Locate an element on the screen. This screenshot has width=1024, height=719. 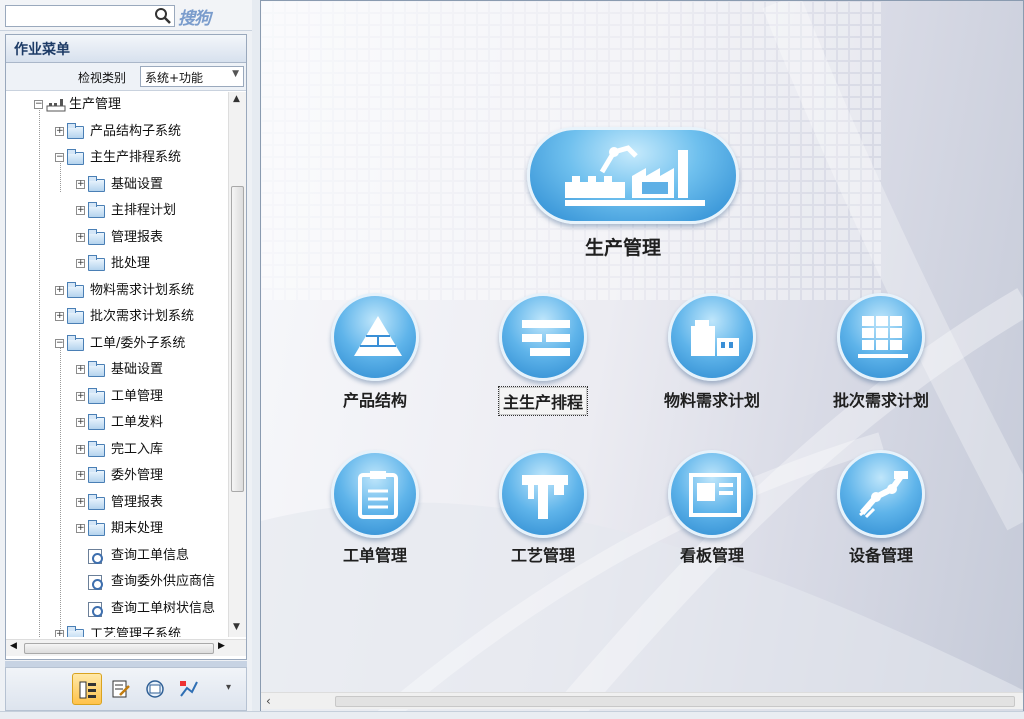
status-bar is located at coordinates (512, 715).